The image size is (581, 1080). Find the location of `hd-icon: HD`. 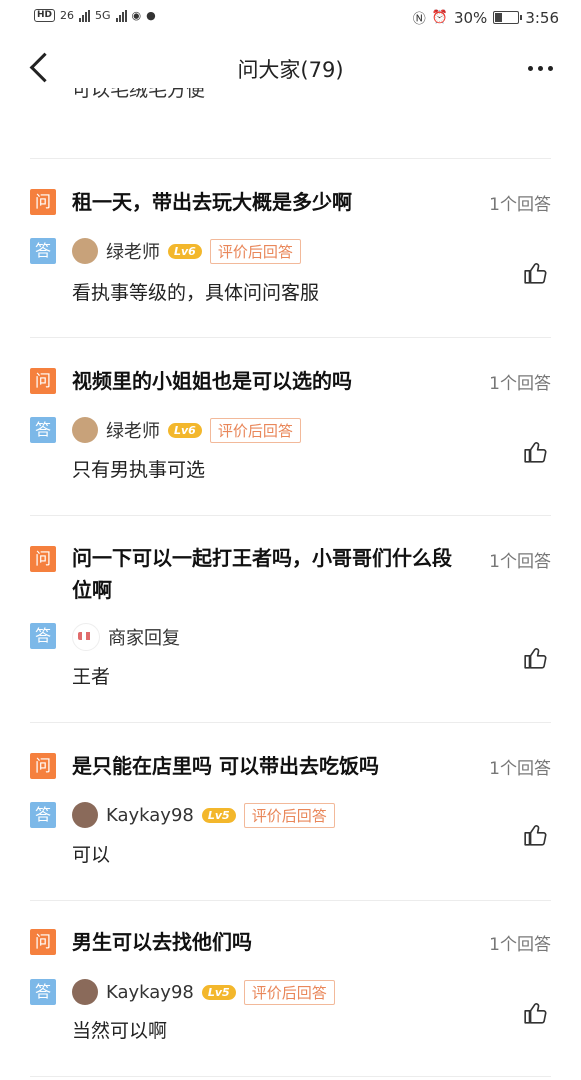

hd-icon: HD is located at coordinates (45, 15).